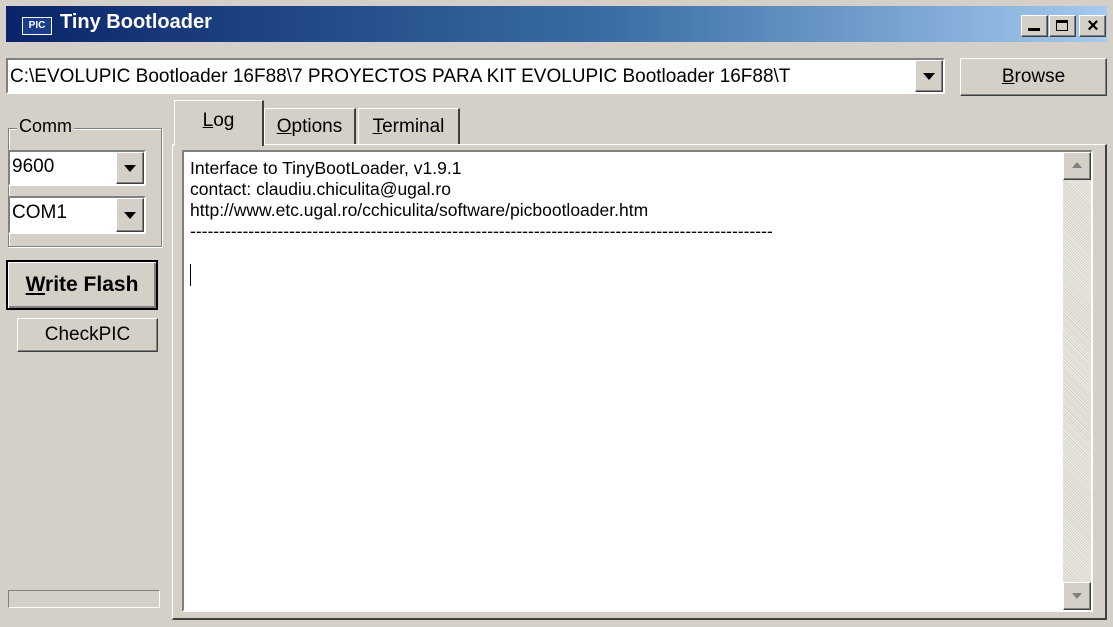 This screenshot has height=627, width=1113. I want to click on maximize-icon, so click(1062, 25).